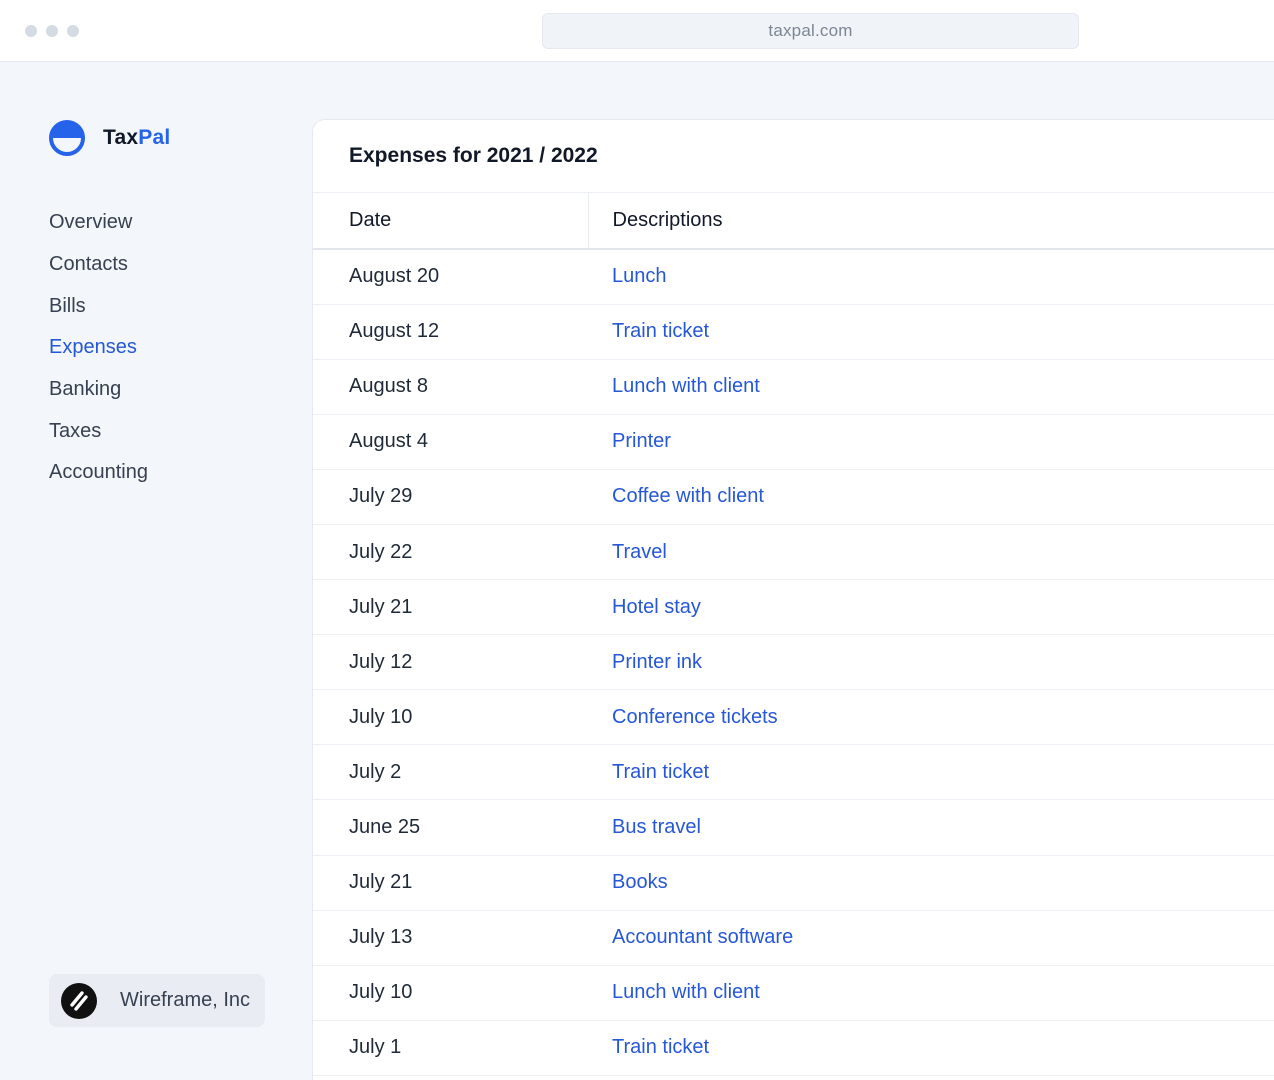 The width and height of the screenshot is (1274, 1080). I want to click on table-header-row: Date Descriptions, so click(793, 221).